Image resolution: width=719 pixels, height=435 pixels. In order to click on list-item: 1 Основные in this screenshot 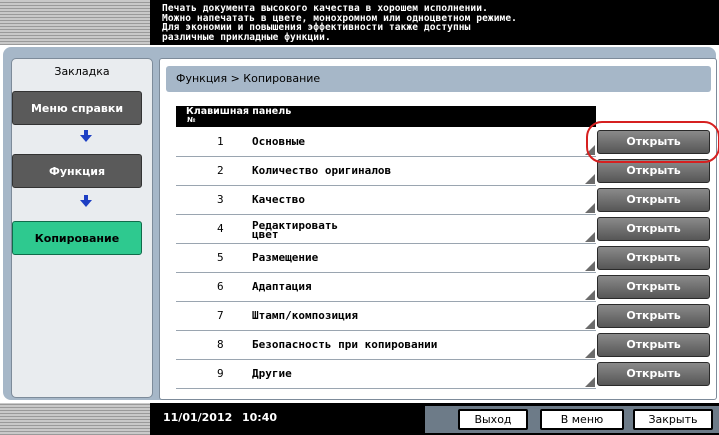, I will do `click(386, 142)`.